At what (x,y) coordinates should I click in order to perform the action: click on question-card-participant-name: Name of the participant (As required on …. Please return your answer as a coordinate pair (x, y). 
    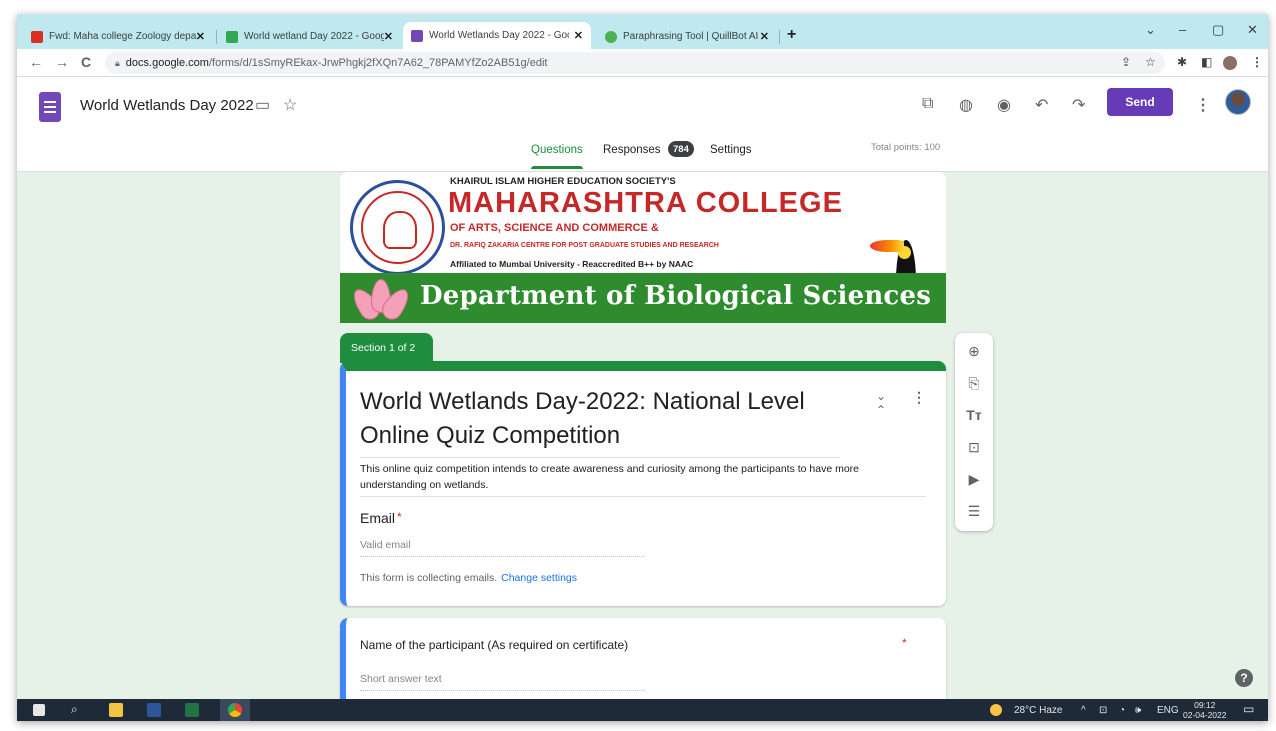
    Looking at the image, I should click on (643, 658).